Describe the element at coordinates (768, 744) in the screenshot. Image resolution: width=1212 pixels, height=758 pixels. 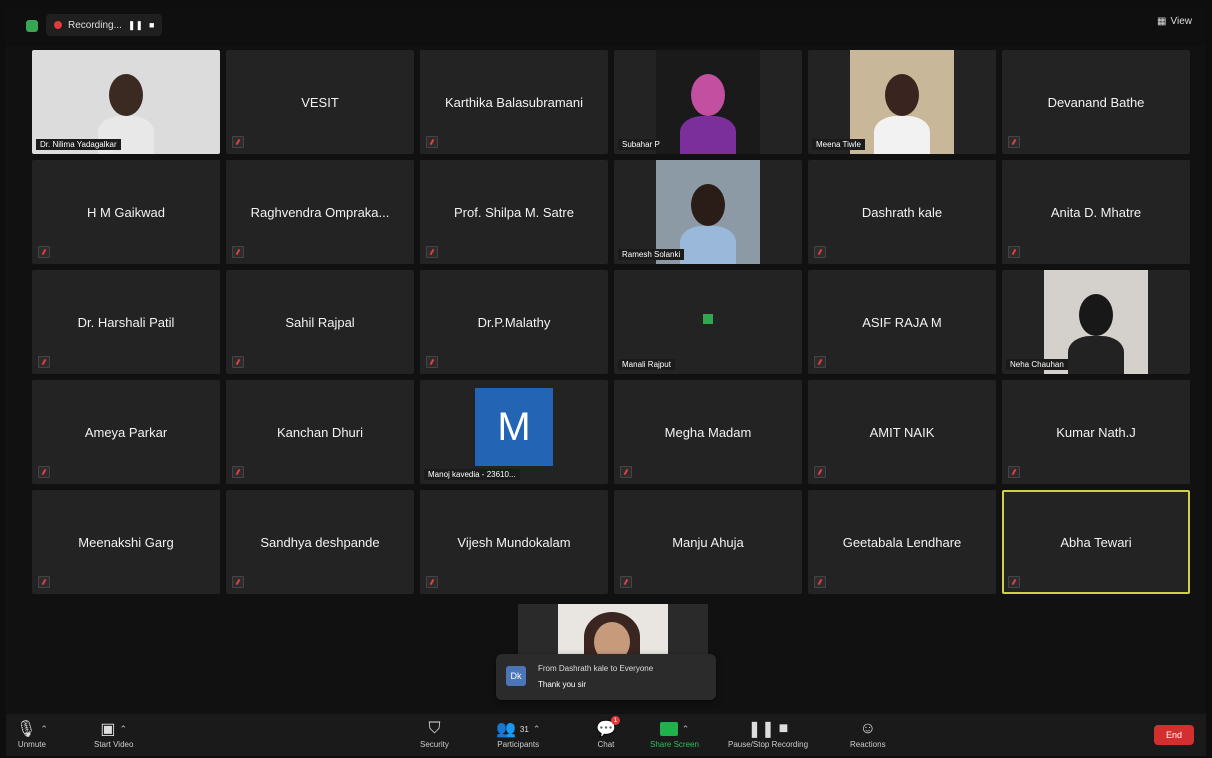
I see `pause-stop-recording-label: Pause/Stop Recording` at that location.